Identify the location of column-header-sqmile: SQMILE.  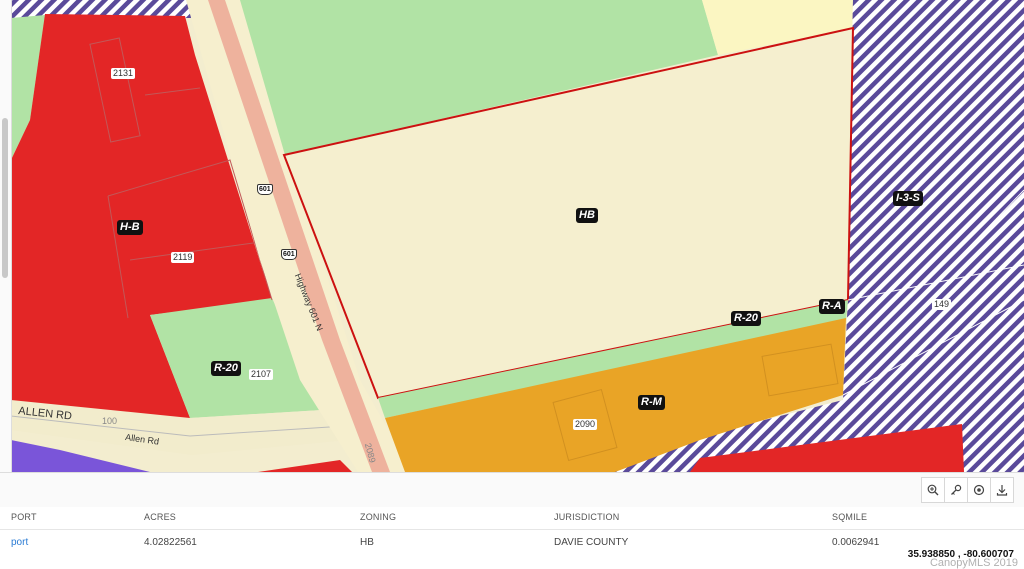
(849, 517).